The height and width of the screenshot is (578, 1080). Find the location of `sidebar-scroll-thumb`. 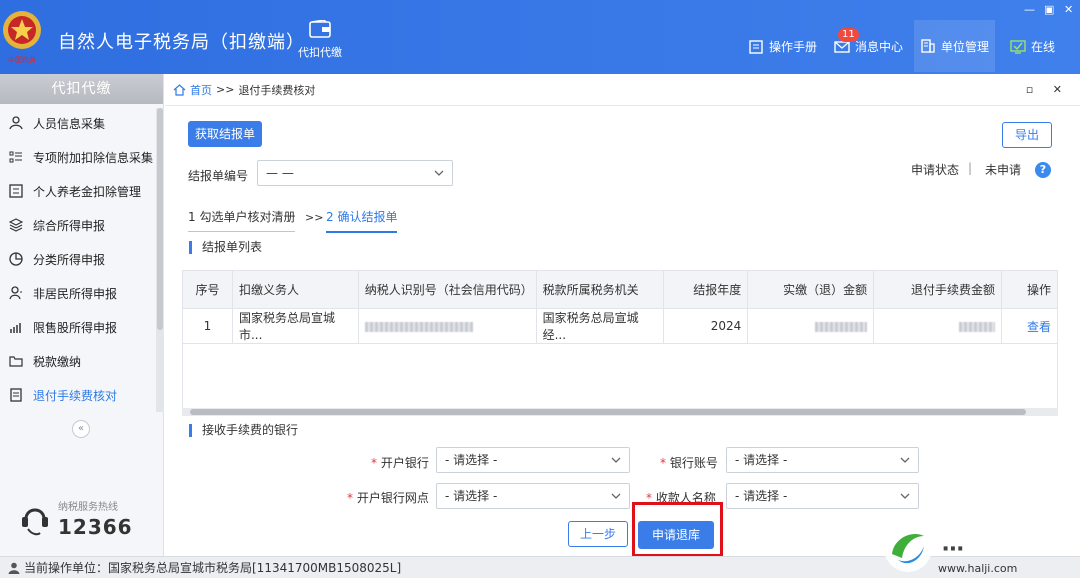

sidebar-scroll-thumb is located at coordinates (160, 219).